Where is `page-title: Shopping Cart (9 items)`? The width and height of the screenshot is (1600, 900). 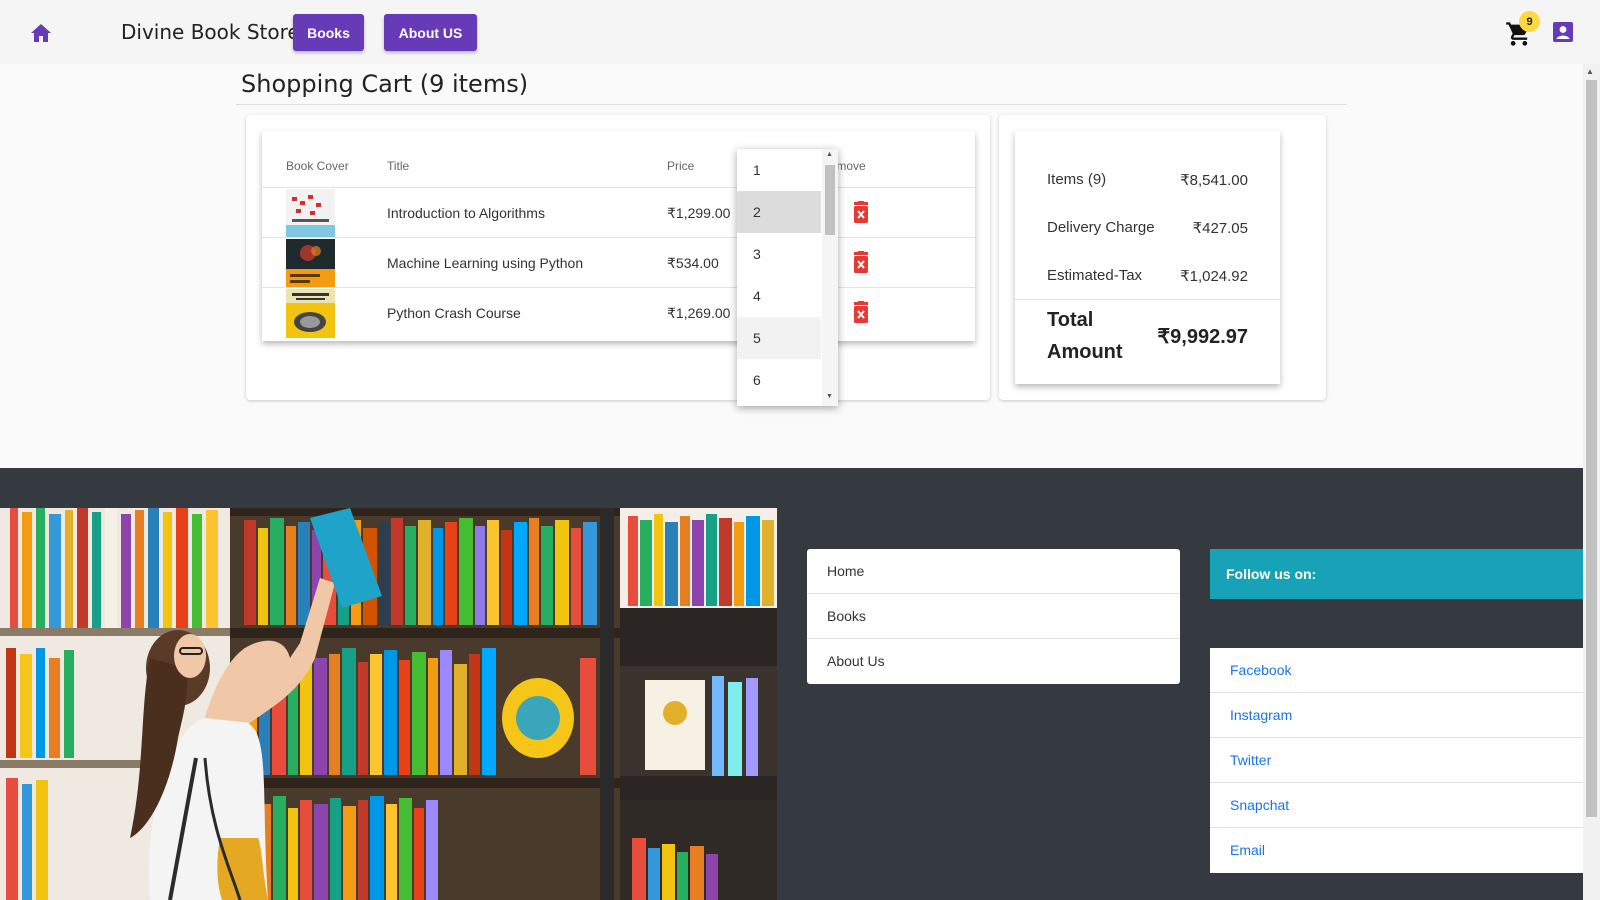 page-title: Shopping Cart (9 items) is located at coordinates (385, 84).